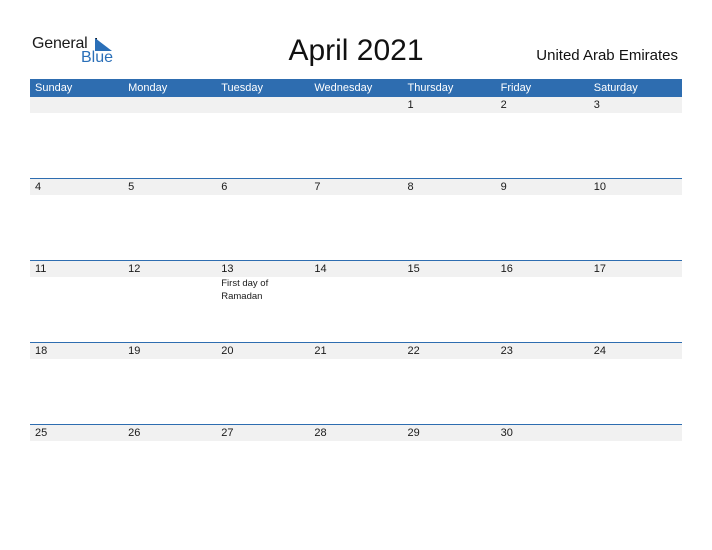 The height and width of the screenshot is (550, 712). Describe the element at coordinates (599, 351) in the screenshot. I see `day-number: 24` at that location.